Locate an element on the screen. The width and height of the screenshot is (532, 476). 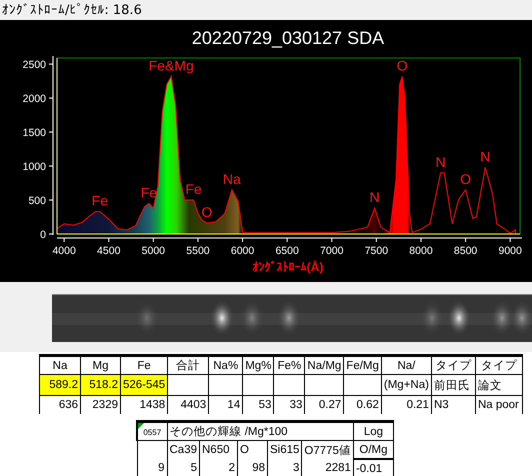
y-tick-label: 1000 is located at coordinates (34, 167).